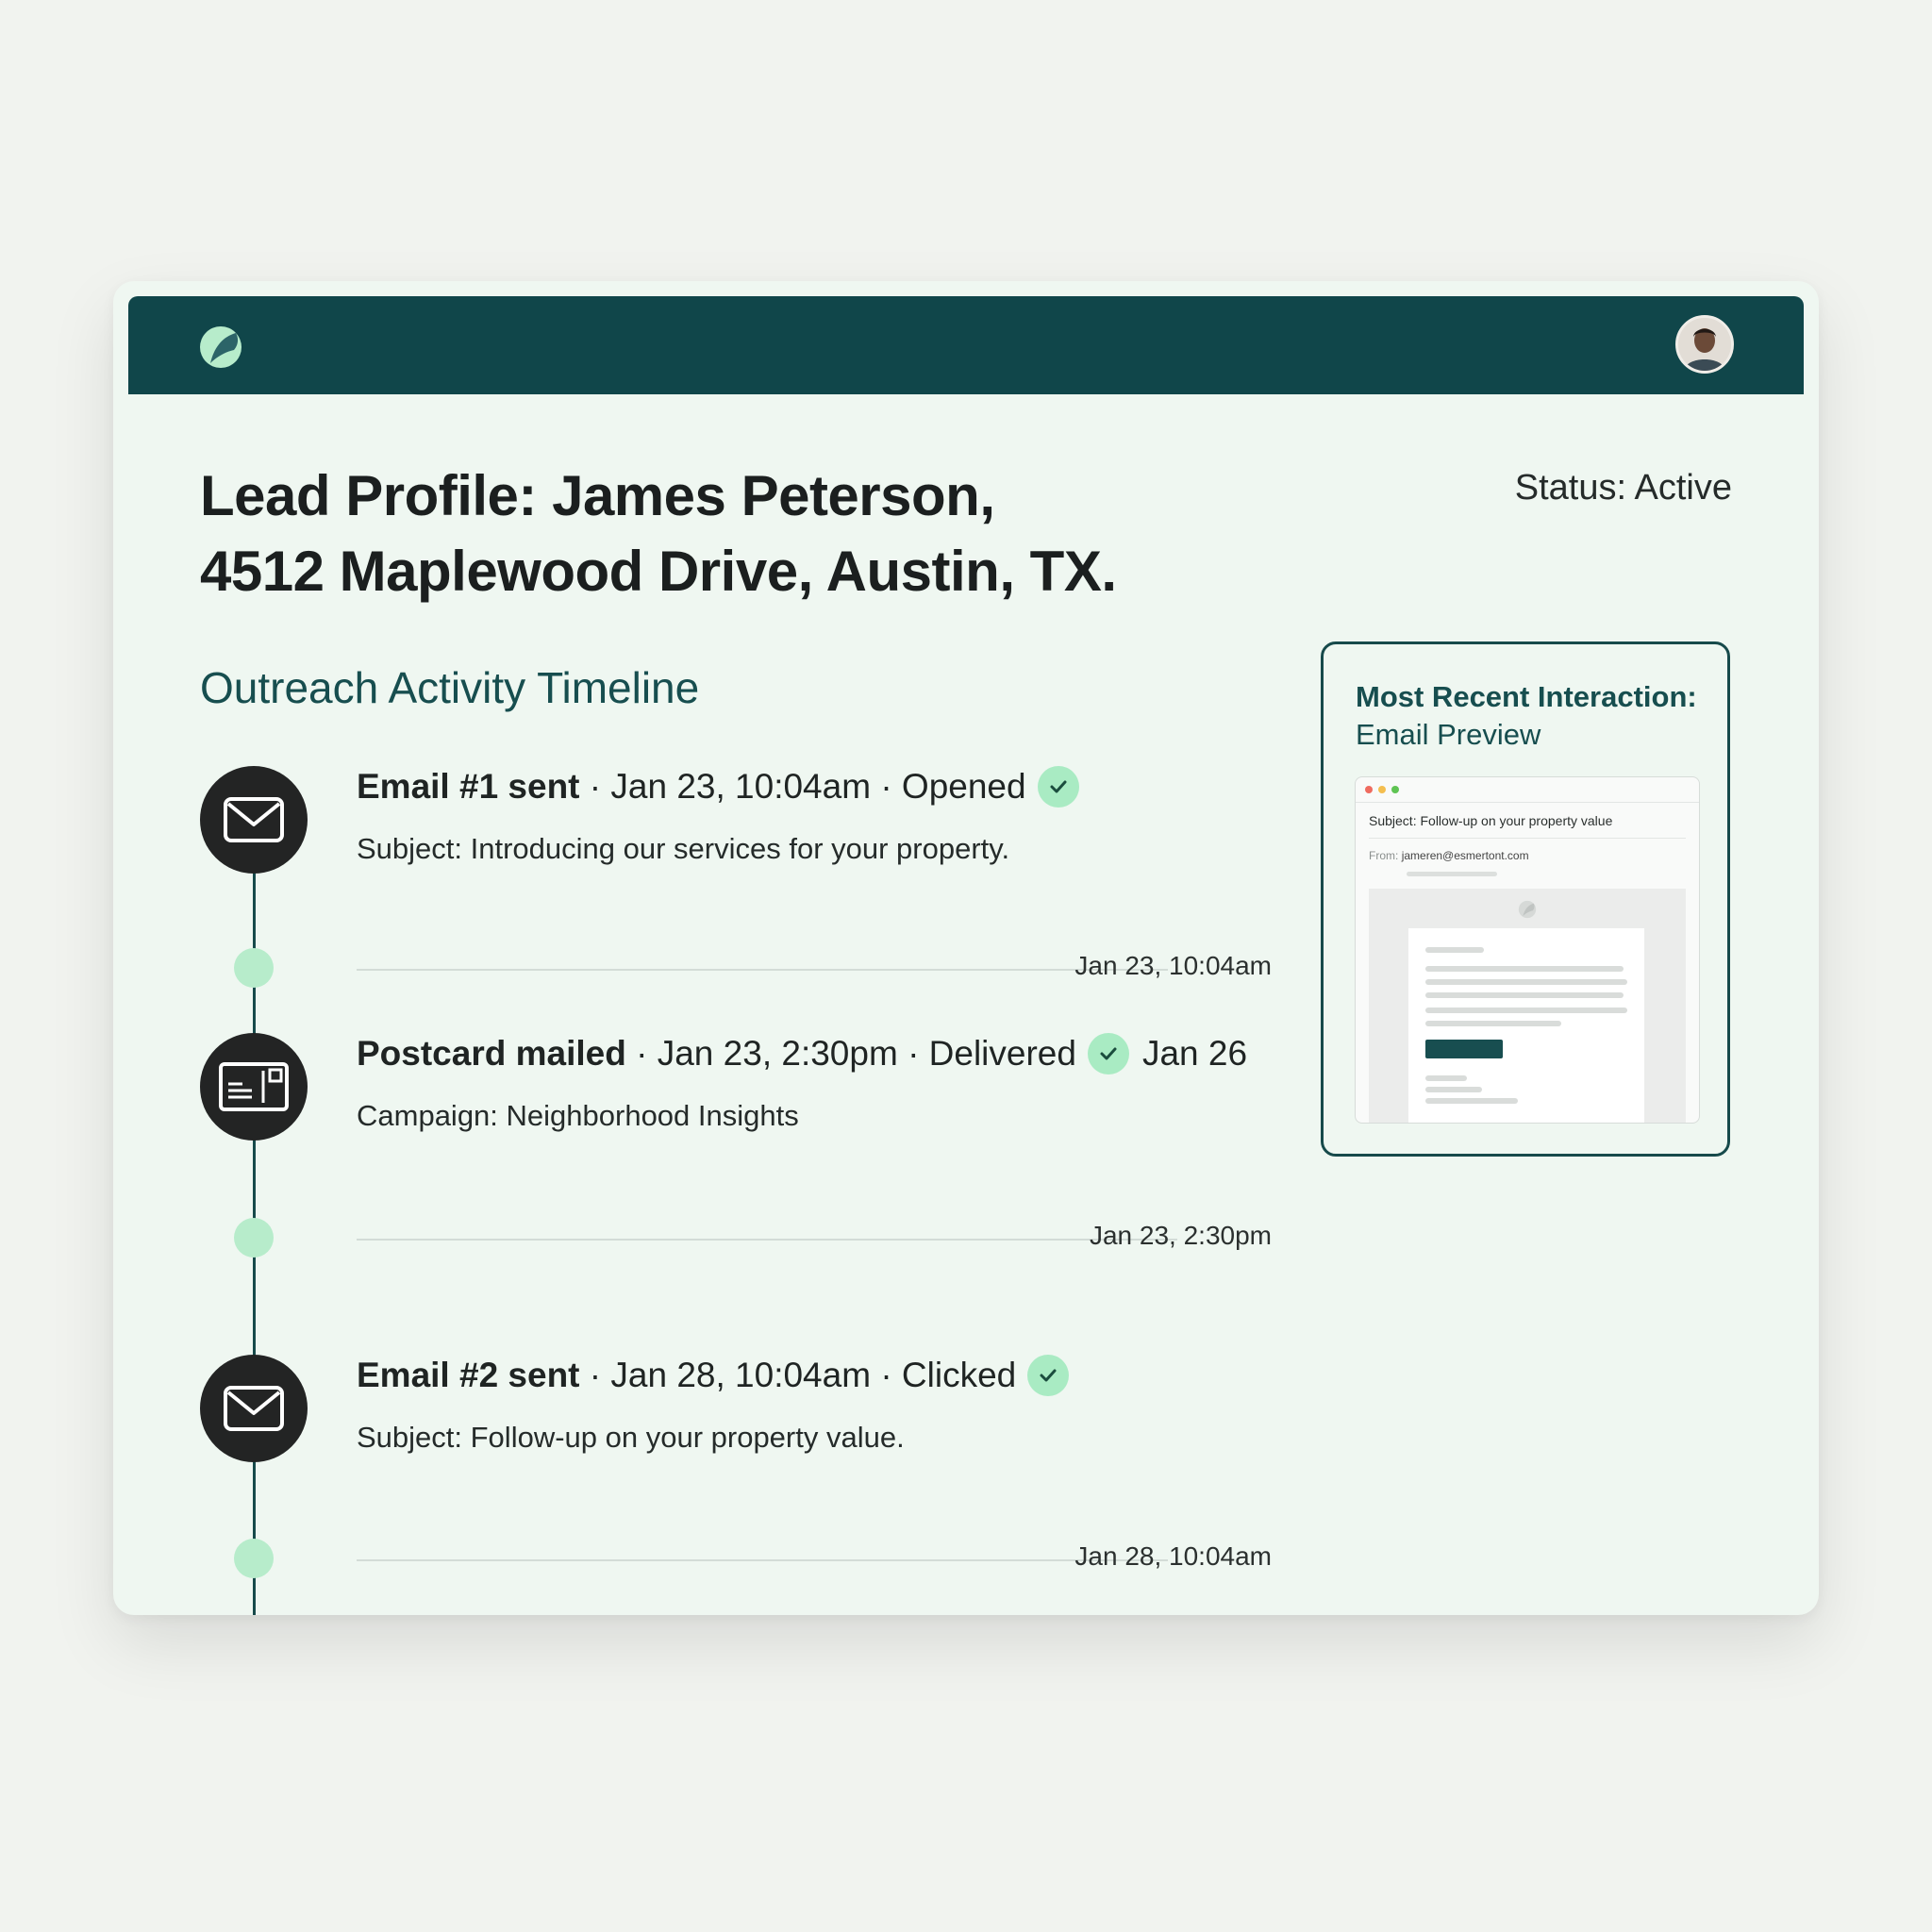 The height and width of the screenshot is (1932, 1932). Describe the element at coordinates (1527, 697) in the screenshot. I see `preview-title: Most Recent Interaction:` at that location.